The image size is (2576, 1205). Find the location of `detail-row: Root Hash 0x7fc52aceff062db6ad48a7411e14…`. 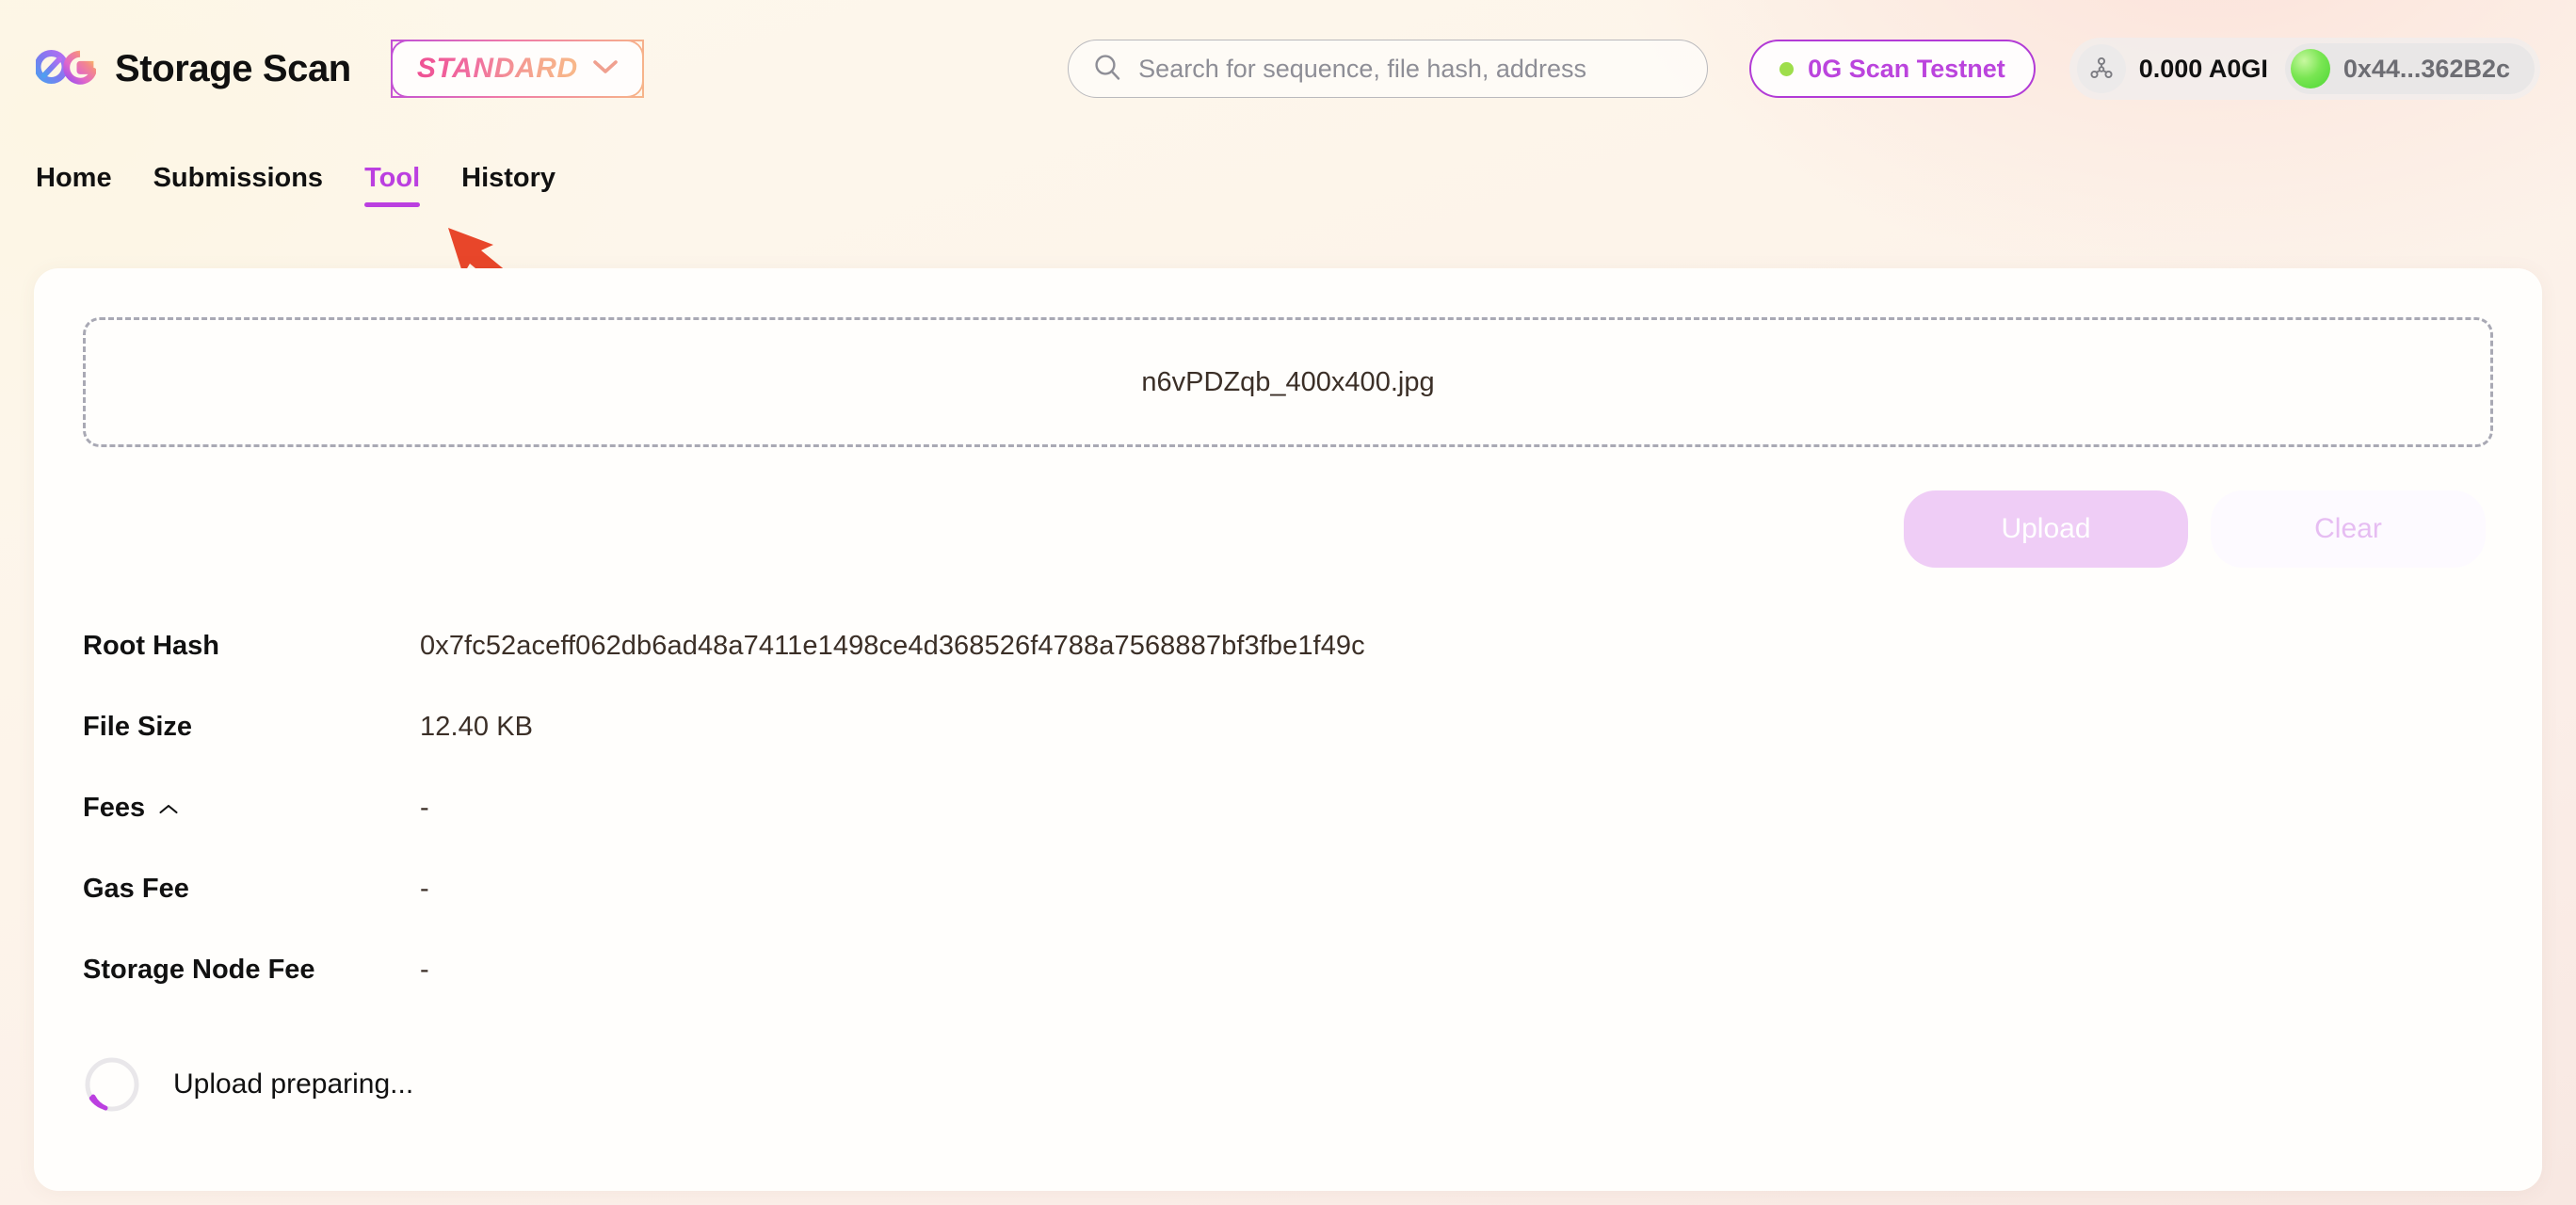

detail-row: Root Hash 0x7fc52aceff062db6ad48a7411e14… is located at coordinates (1288, 645).